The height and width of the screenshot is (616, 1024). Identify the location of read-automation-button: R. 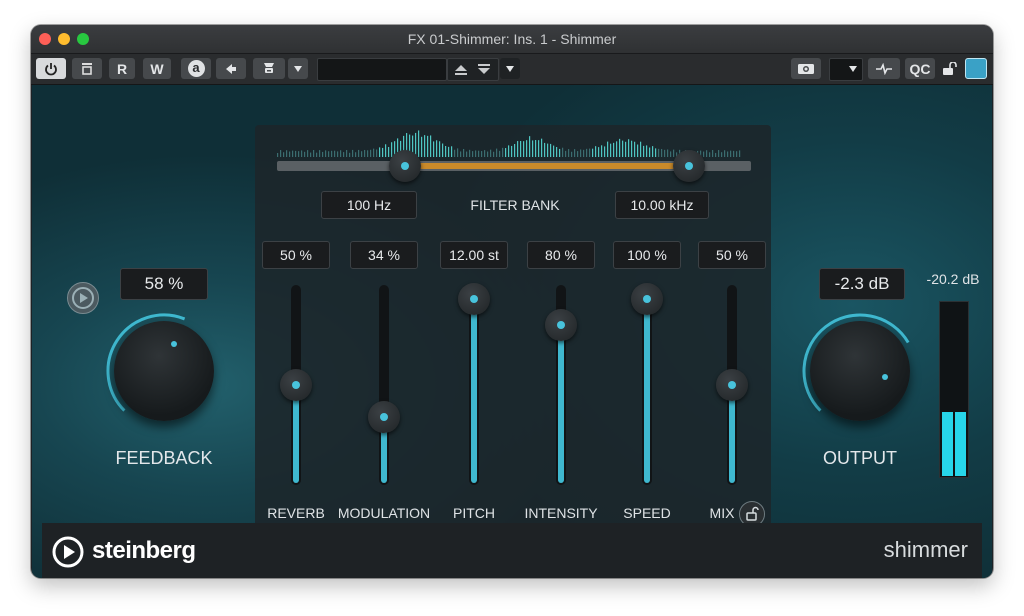
(122, 68).